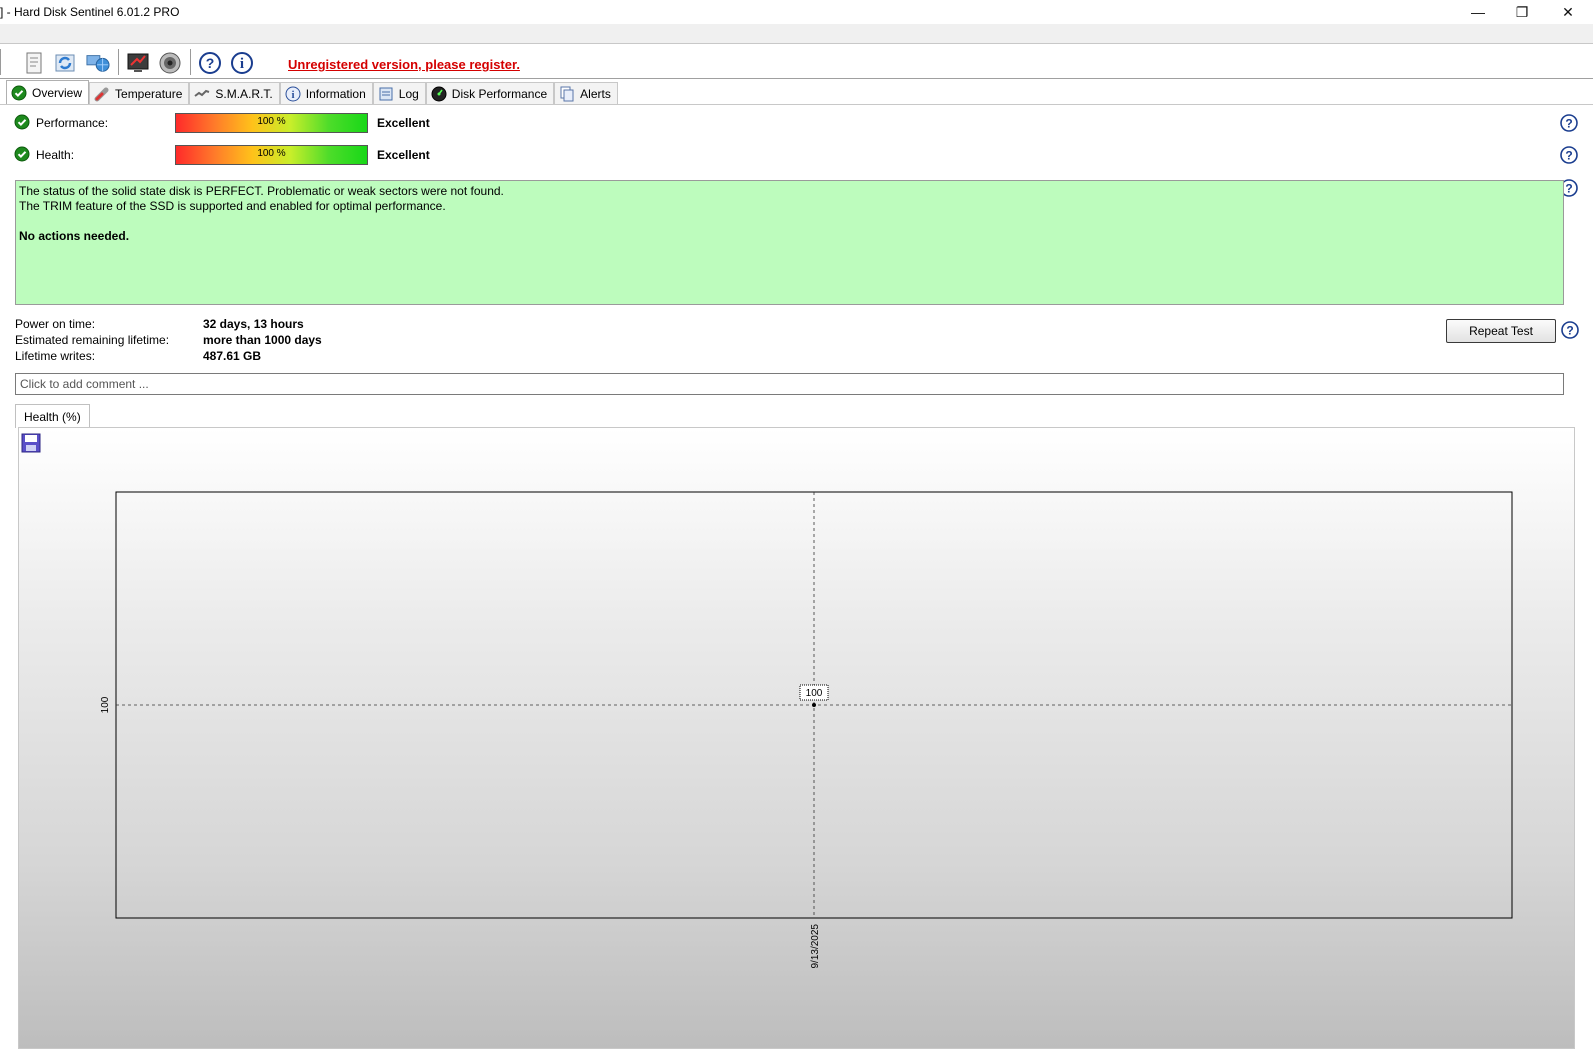  Describe the element at coordinates (814, 705) in the screenshot. I see `data-point` at that location.